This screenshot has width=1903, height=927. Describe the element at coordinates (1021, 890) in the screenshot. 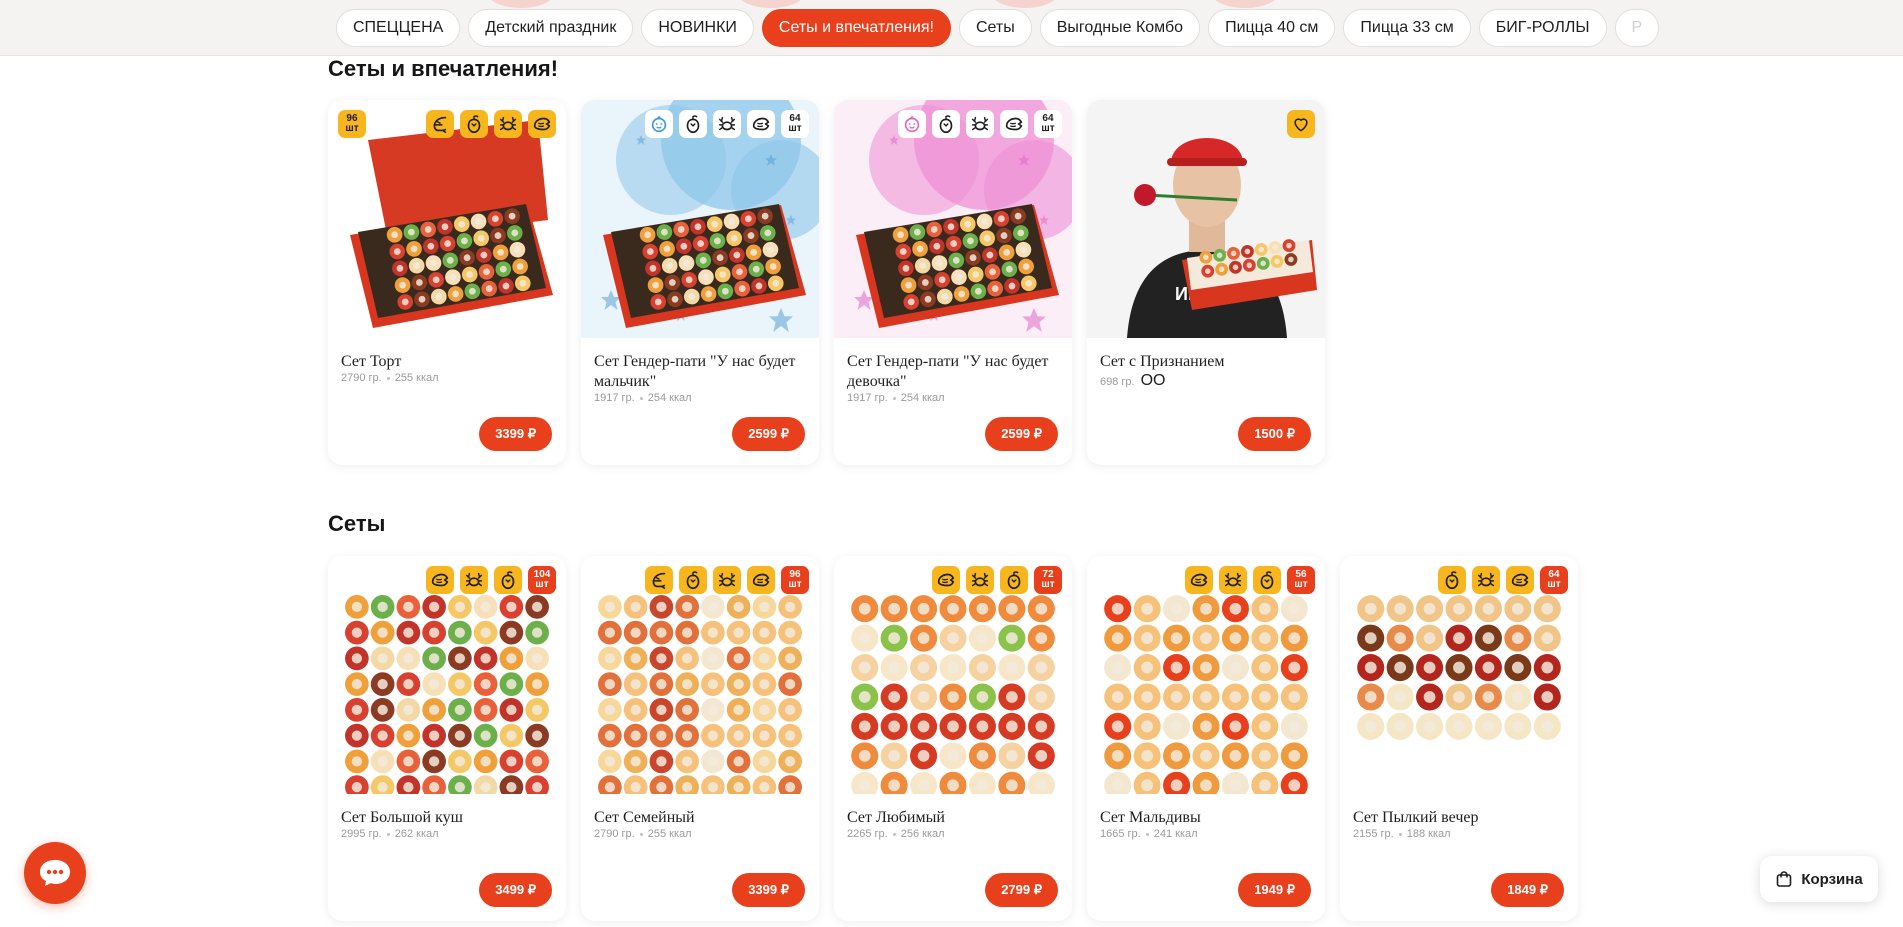

I see `price-button: 2799 ₽` at that location.